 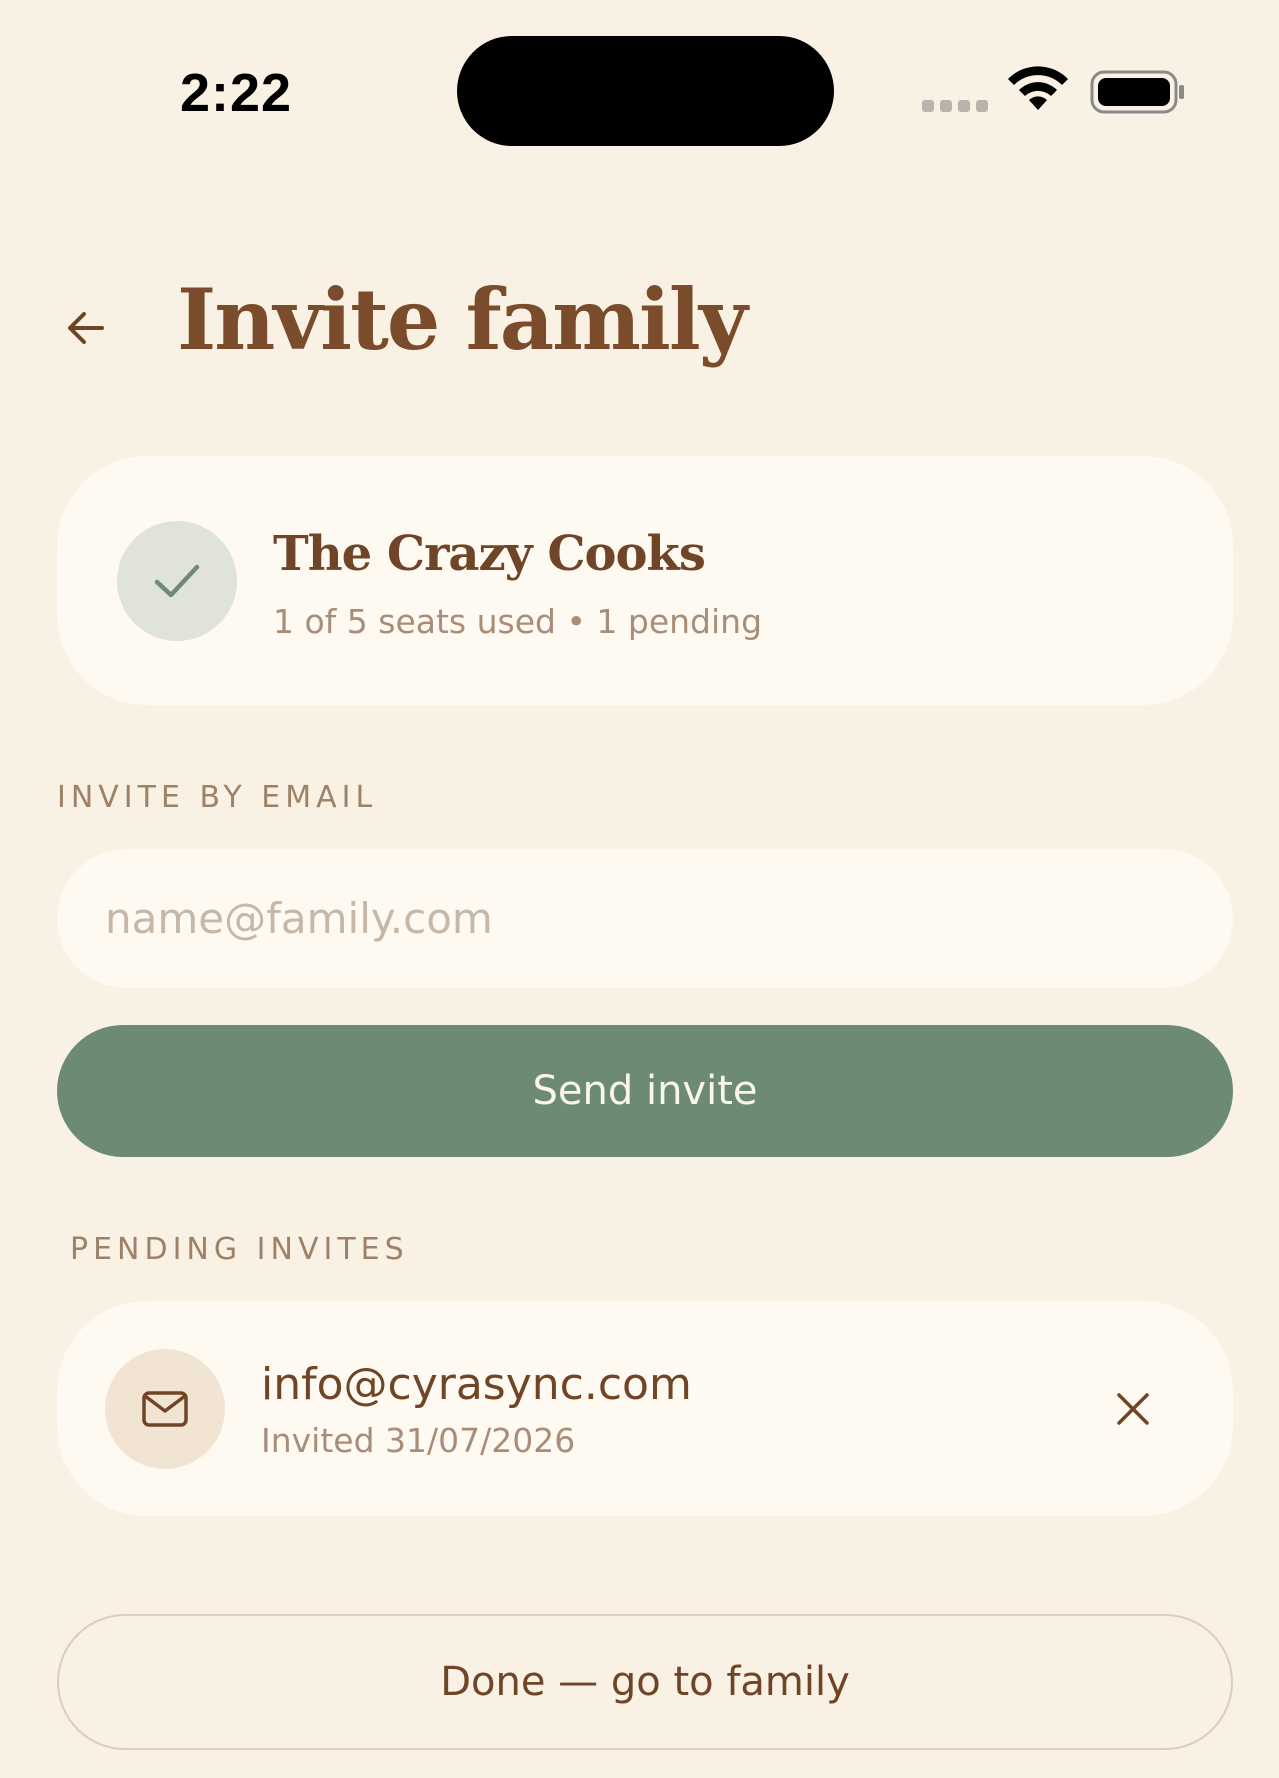 What do you see at coordinates (217, 797) in the screenshot?
I see `invite-section-label: INVITE BY EMAIL` at bounding box center [217, 797].